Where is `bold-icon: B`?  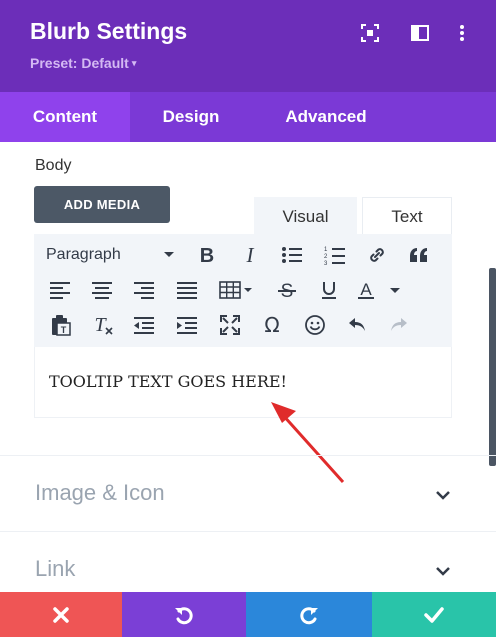 bold-icon: B is located at coordinates (207, 255).